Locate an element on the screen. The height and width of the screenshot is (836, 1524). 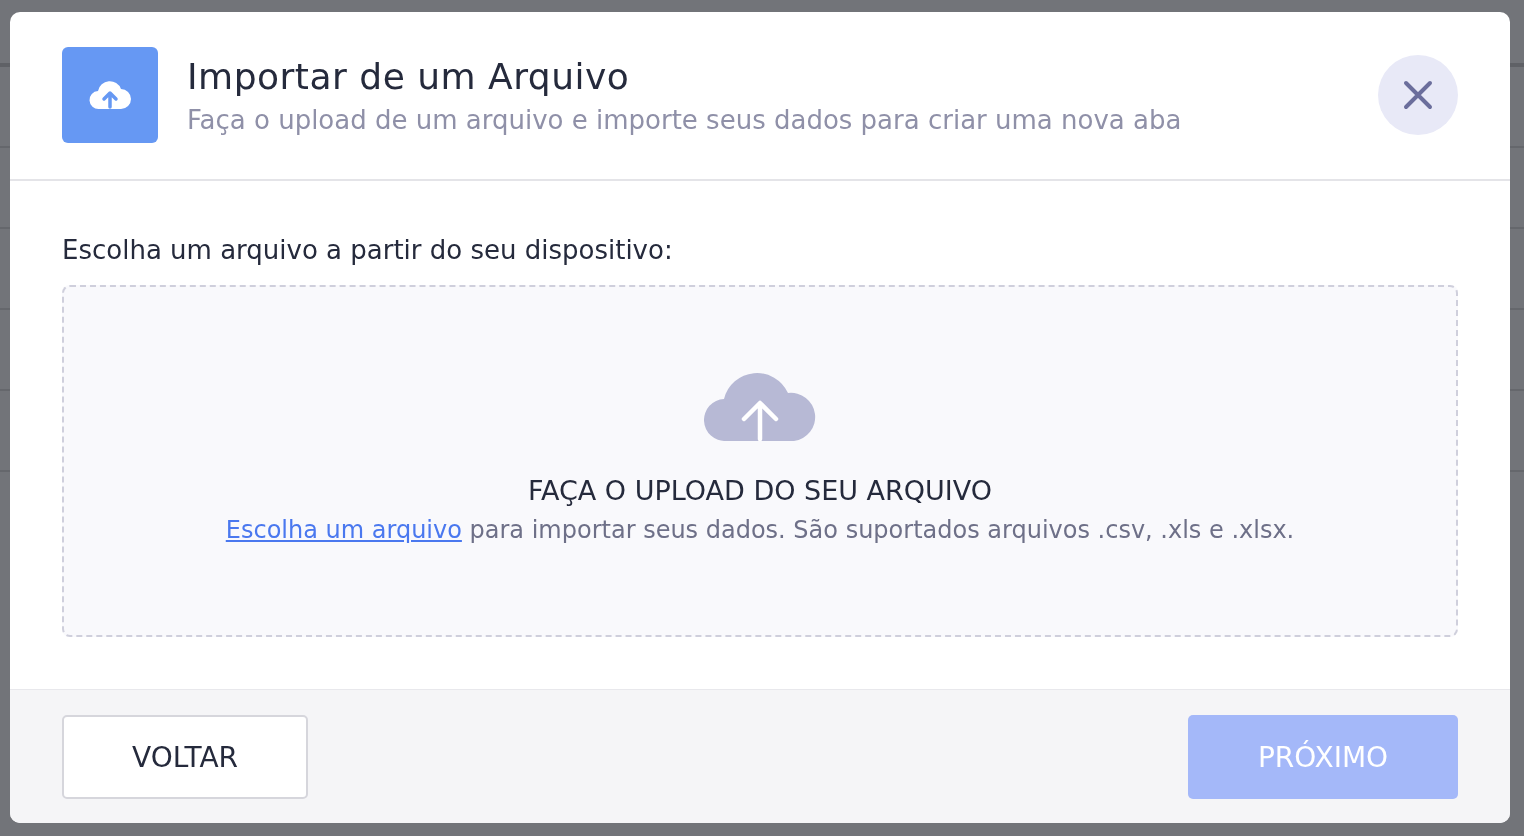
field-label: Escolha um arquivo a partir do seu dispositivo: is located at coordinates (368, 250).